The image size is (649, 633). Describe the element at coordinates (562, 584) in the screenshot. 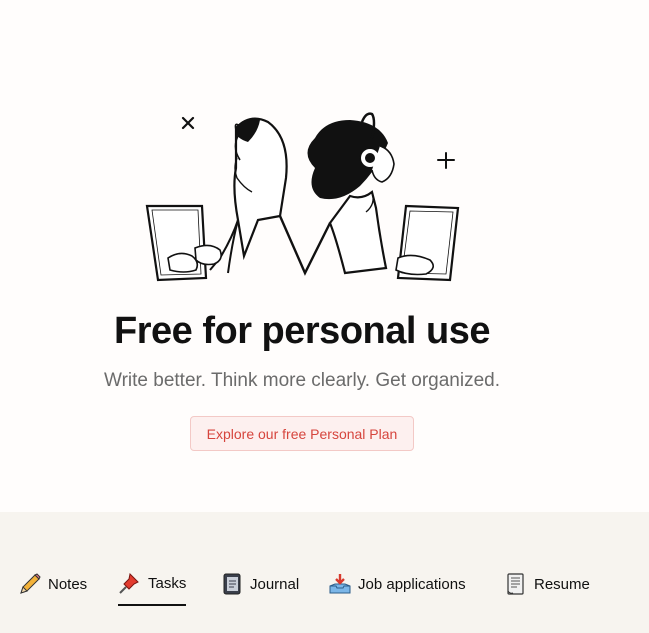

I see `tab-label: Resume` at that location.